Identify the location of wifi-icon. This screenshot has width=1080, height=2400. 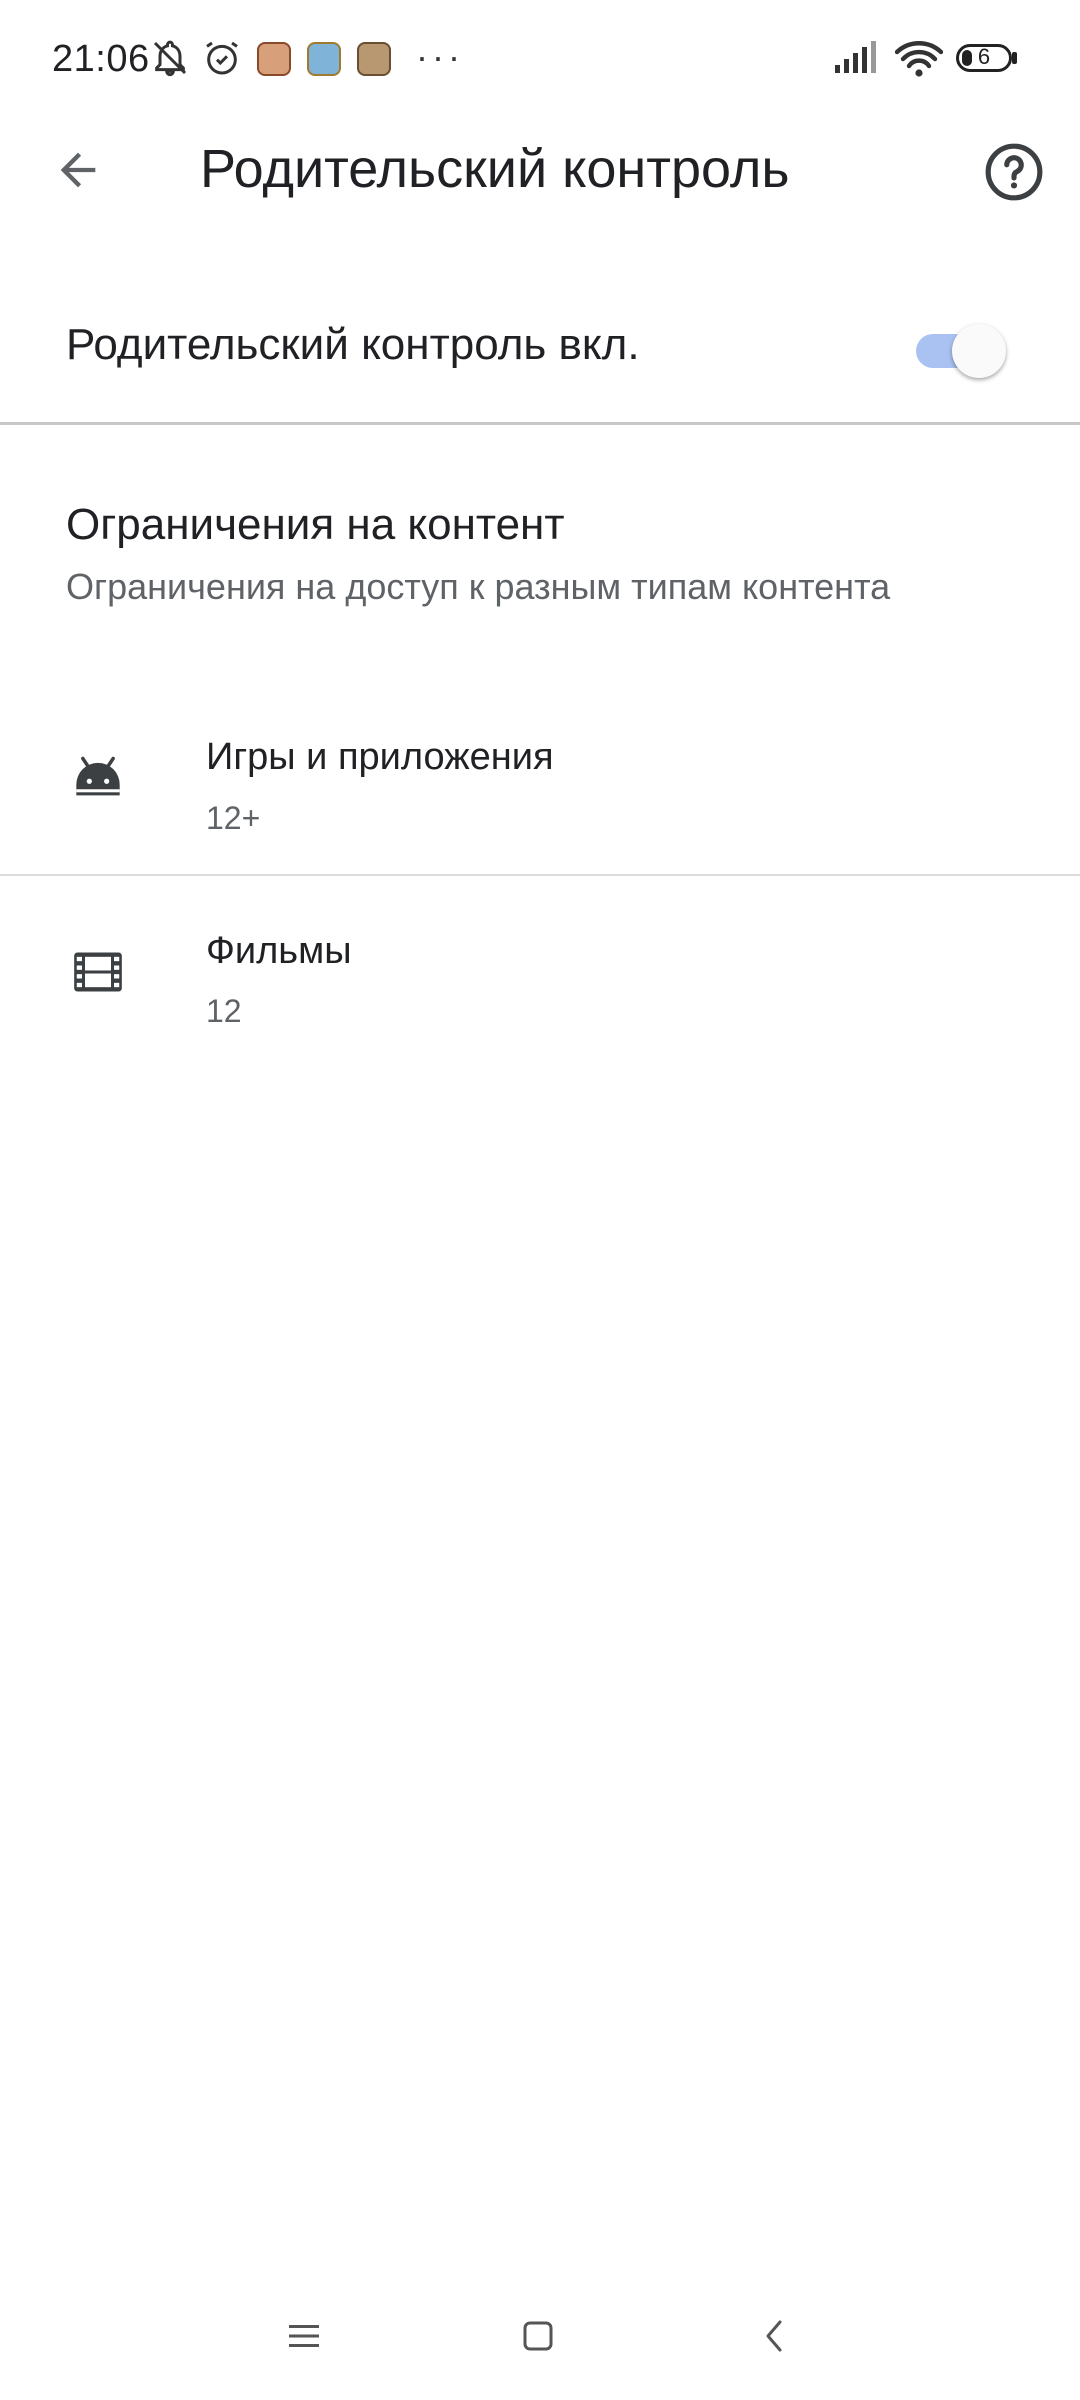
(919, 58).